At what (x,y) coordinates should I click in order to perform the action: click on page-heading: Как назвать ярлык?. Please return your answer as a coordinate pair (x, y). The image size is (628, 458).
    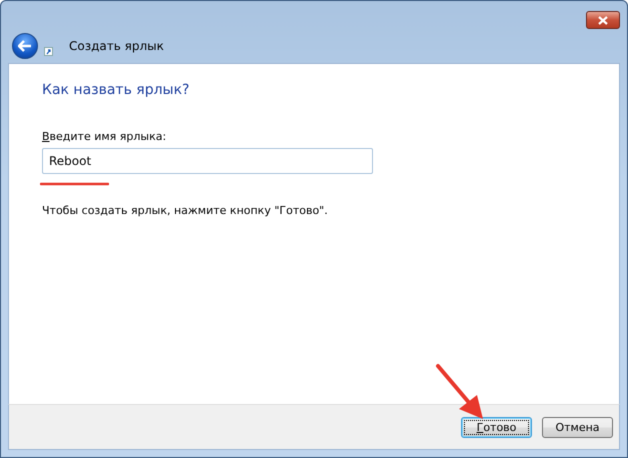
    Looking at the image, I should click on (116, 90).